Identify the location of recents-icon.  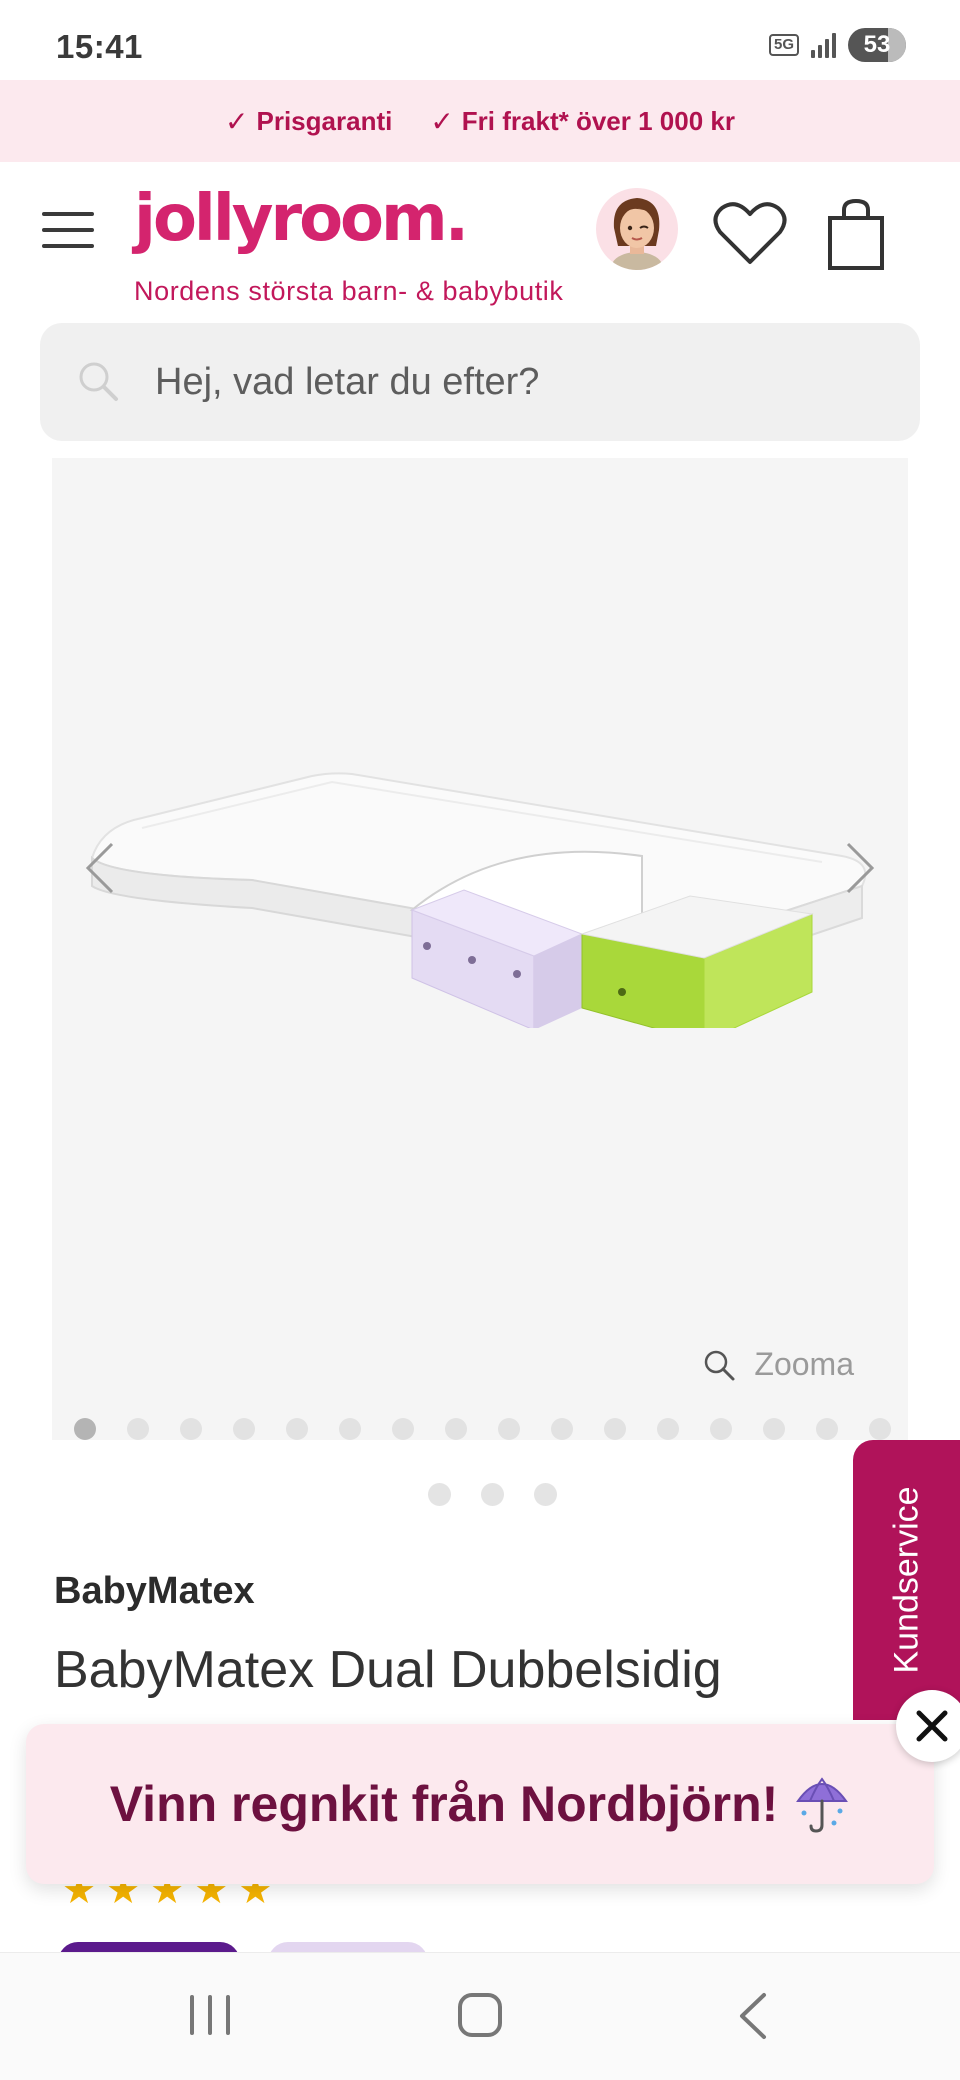
(210, 2015).